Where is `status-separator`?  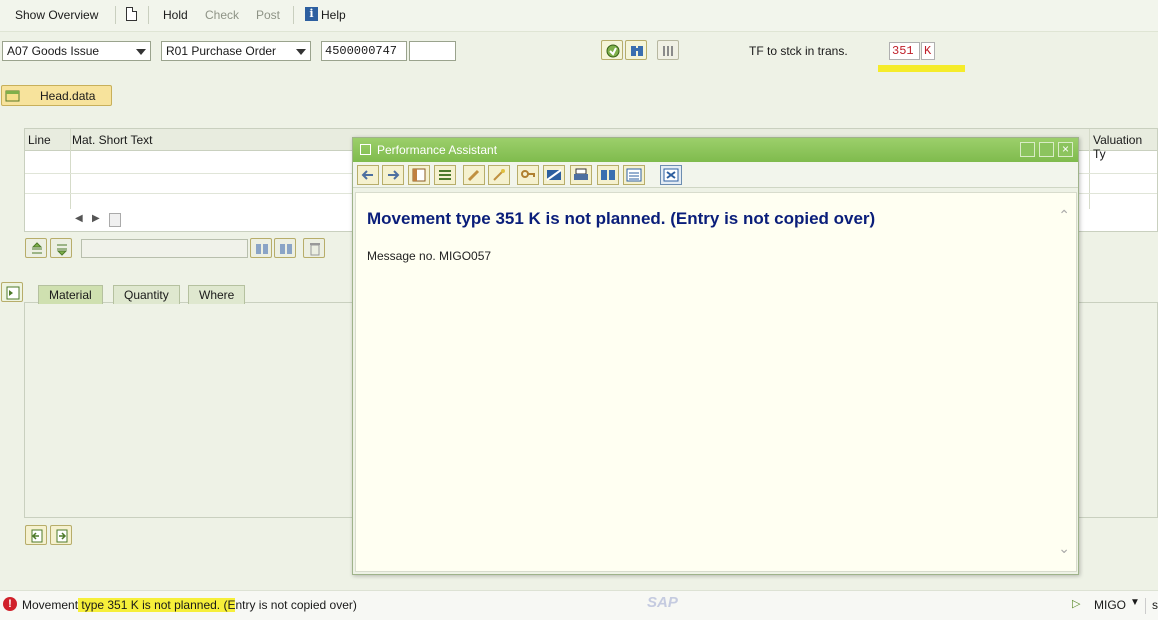
status-separator is located at coordinates (1145, 606).